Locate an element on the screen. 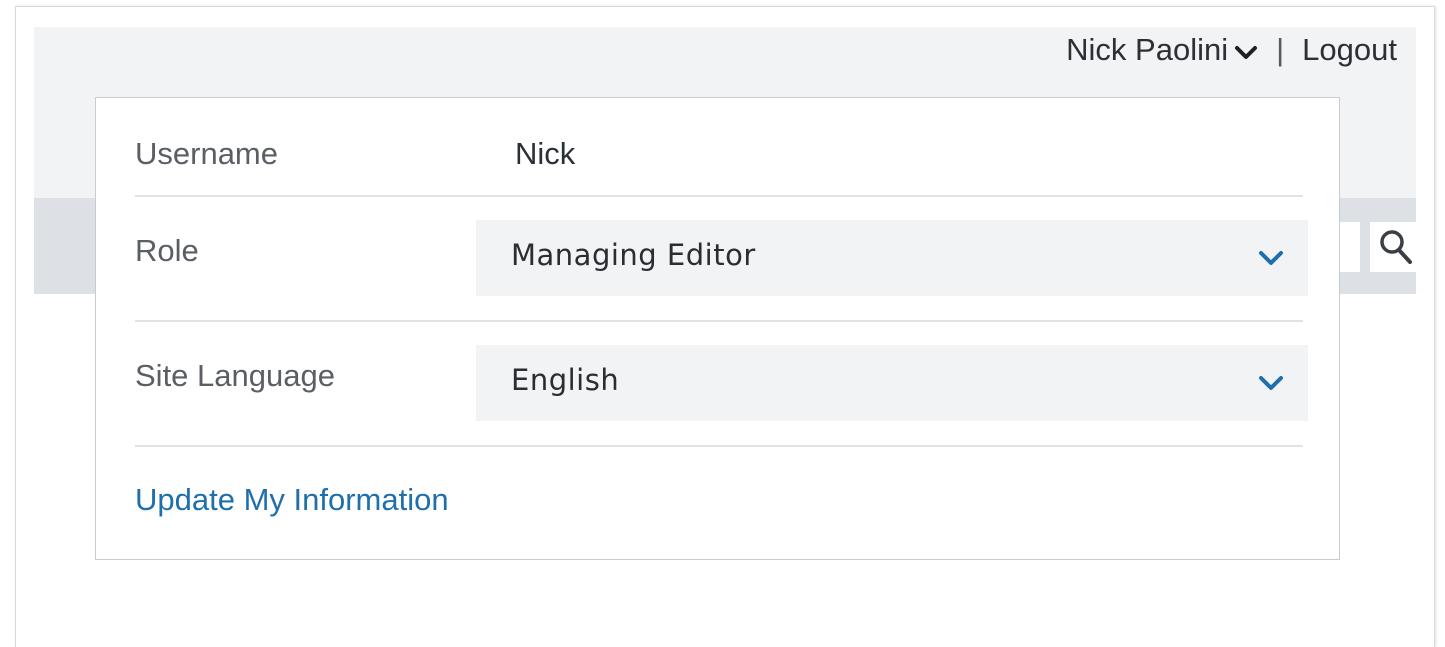 Image resolution: width=1445 pixels, height=647 pixels. role-selected-value: Managing Editor is located at coordinates (633, 255).